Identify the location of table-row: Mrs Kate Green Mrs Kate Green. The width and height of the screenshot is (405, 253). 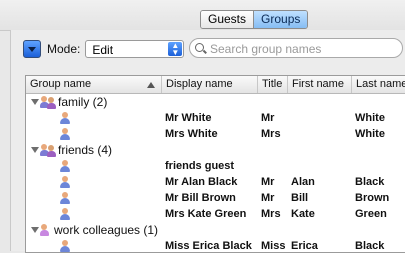
(215, 214).